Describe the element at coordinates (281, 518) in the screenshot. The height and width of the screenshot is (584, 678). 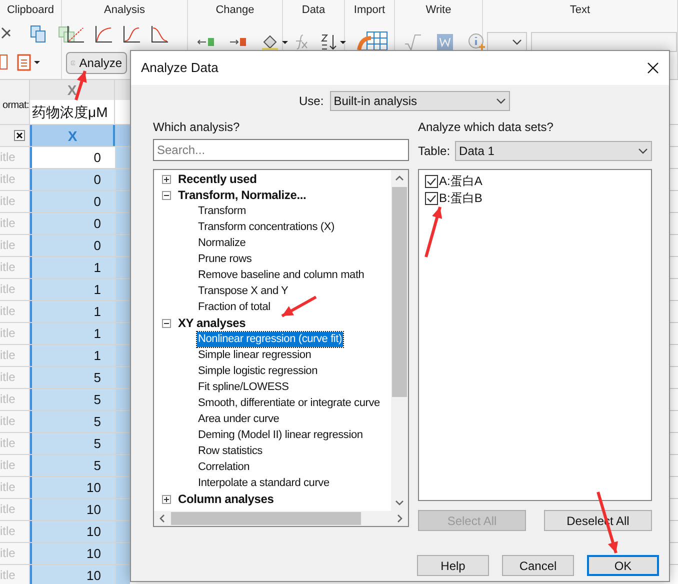
I see `horizontal-scrollbar` at that location.